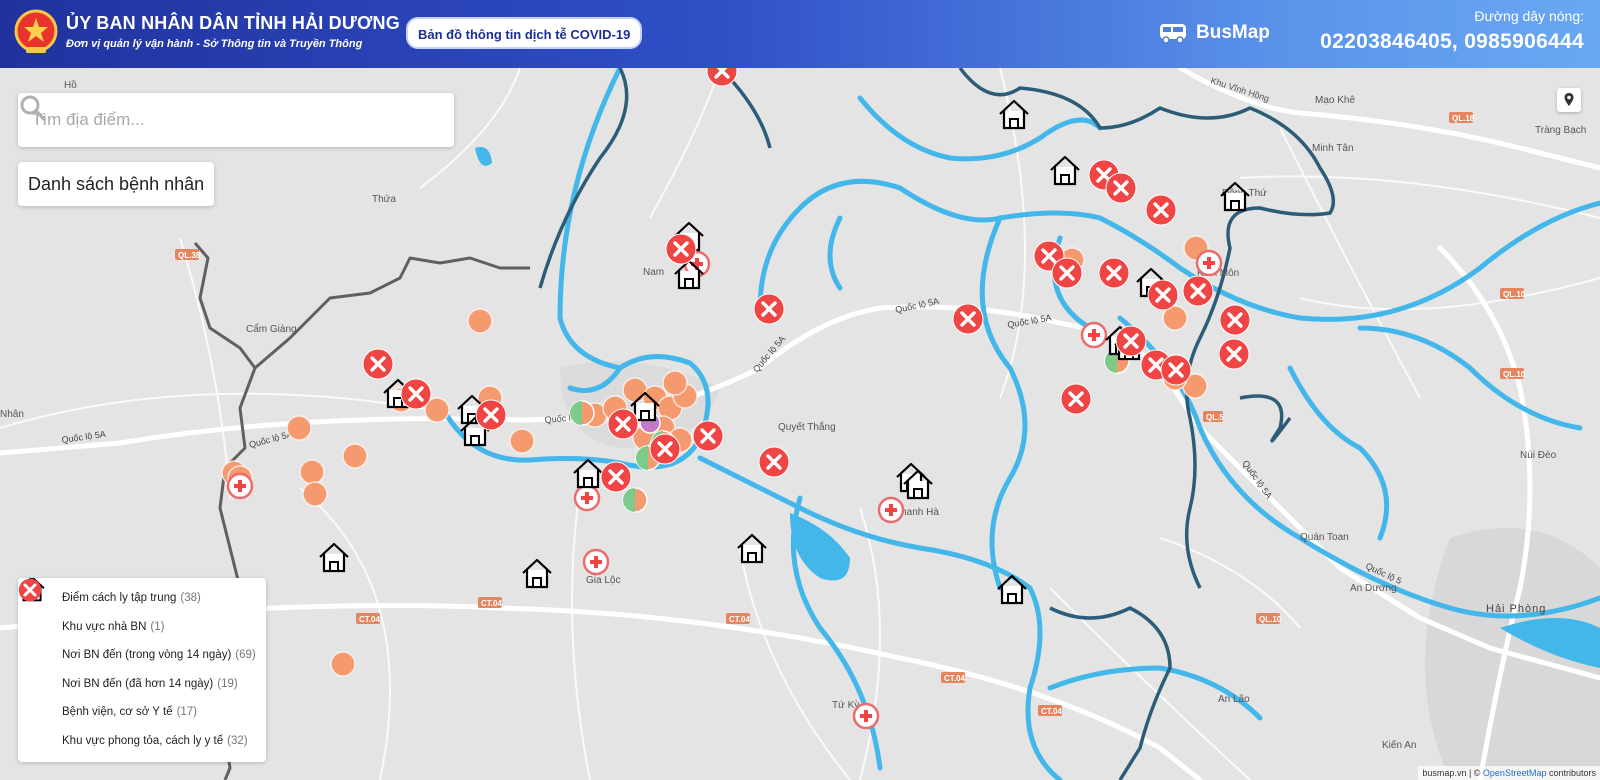  What do you see at coordinates (1173, 34) in the screenshot?
I see `bus-icon` at bounding box center [1173, 34].